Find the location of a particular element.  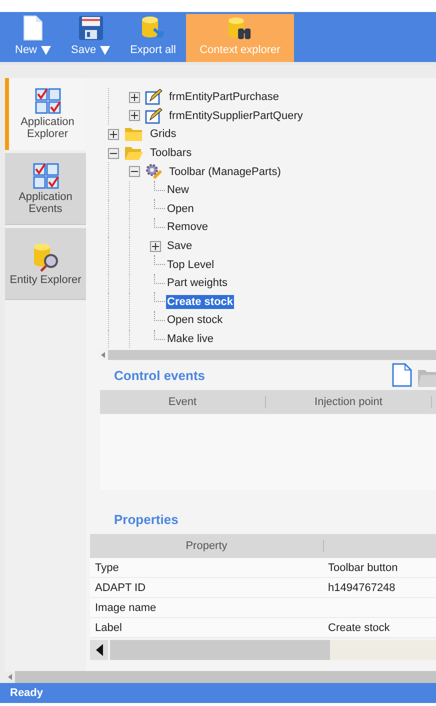

toolbar-button: Export all is located at coordinates (153, 37).